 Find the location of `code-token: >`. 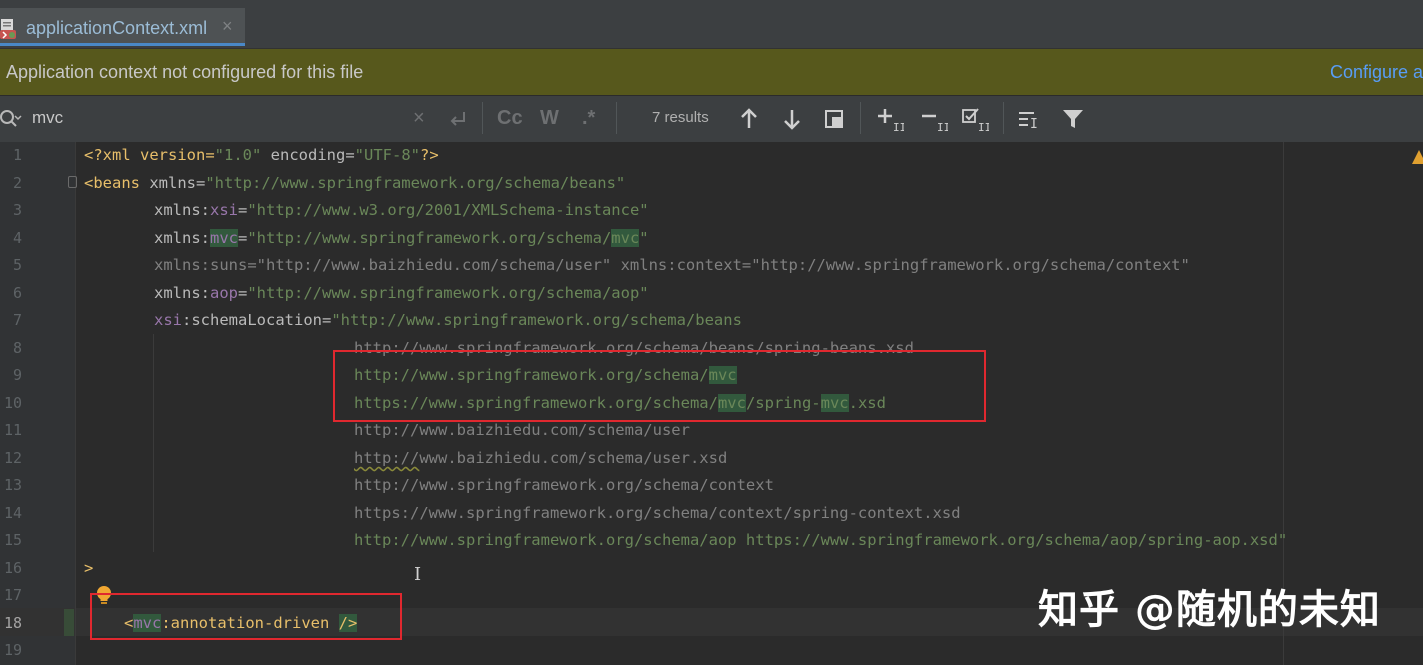

code-token: > is located at coordinates (89, 568).